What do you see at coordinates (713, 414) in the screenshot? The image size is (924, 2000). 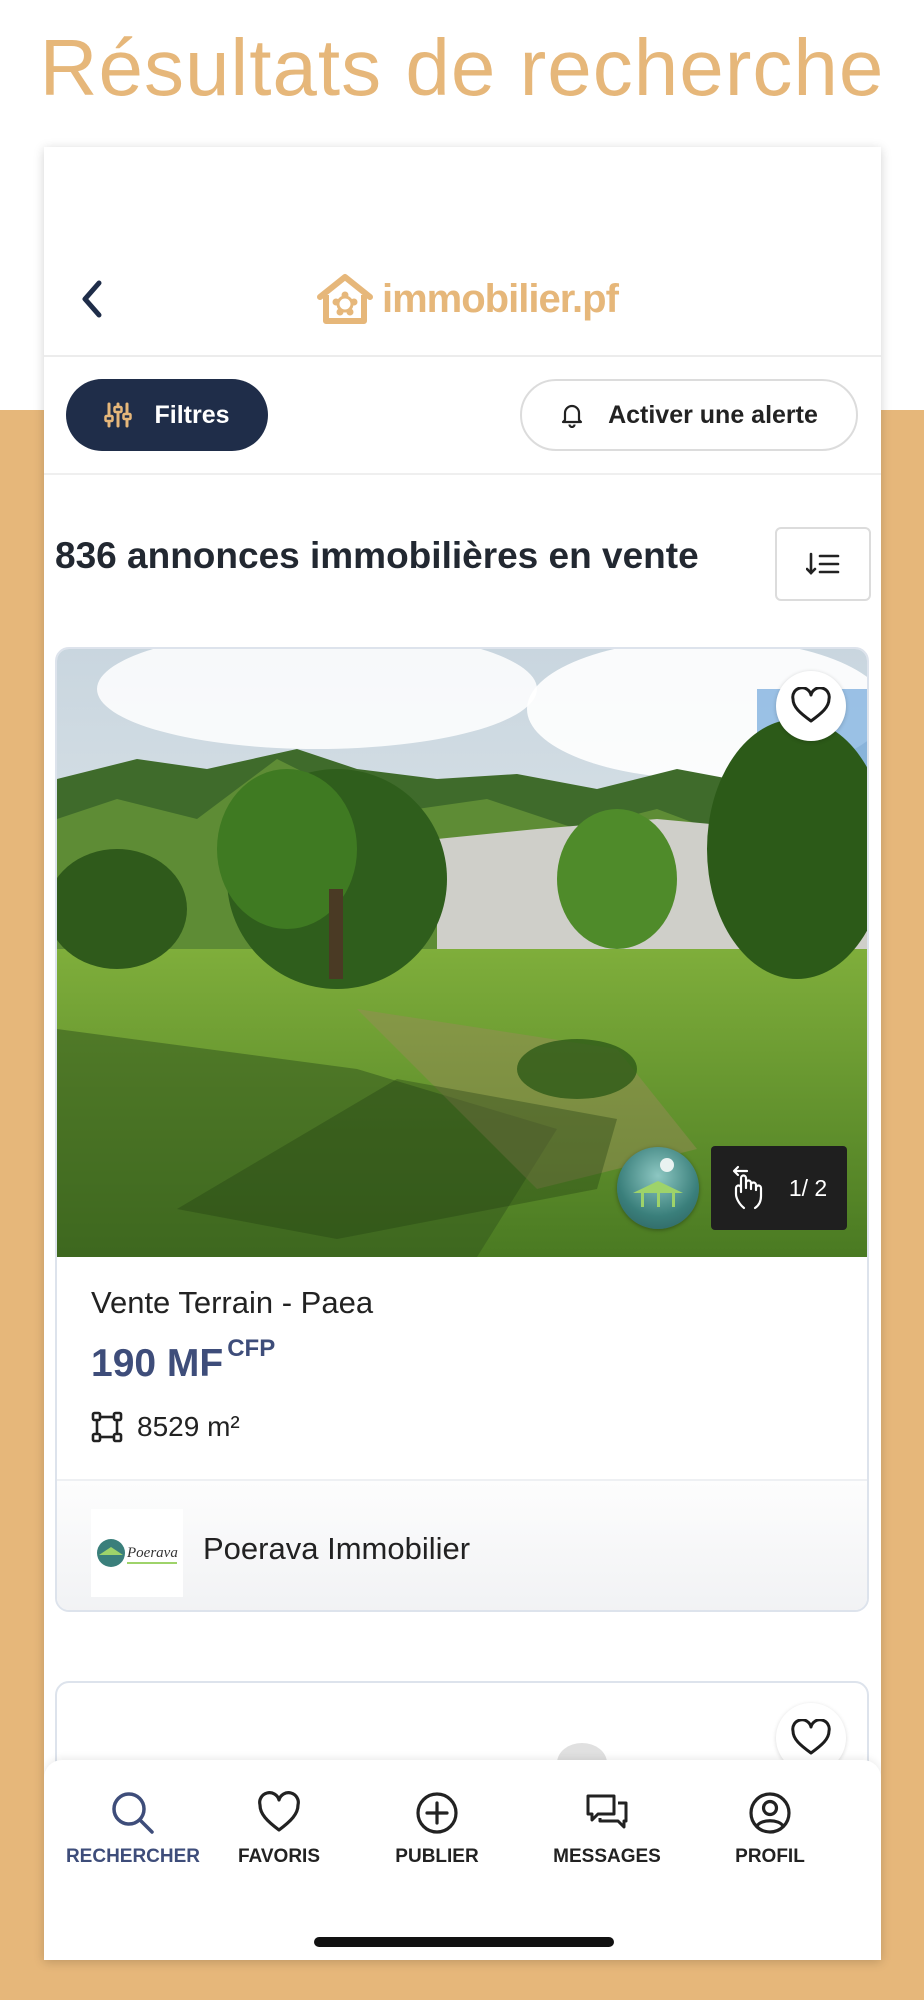 I see `alert-label: Activer une alerte` at bounding box center [713, 414].